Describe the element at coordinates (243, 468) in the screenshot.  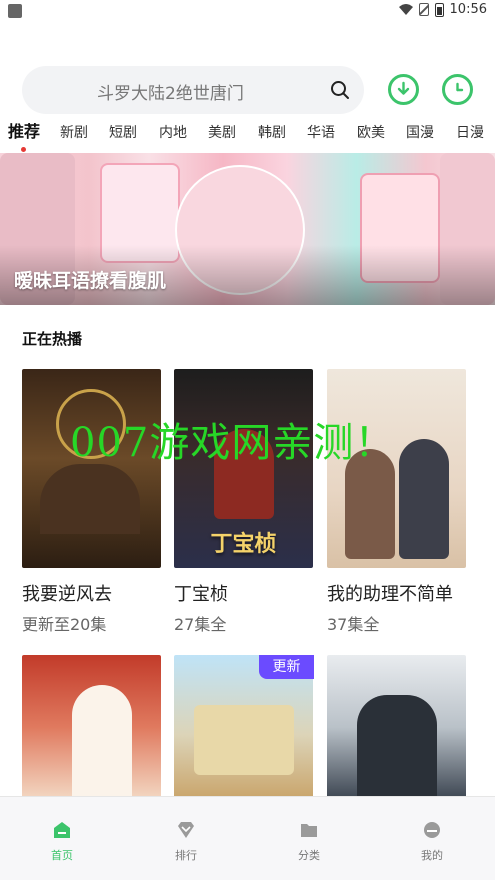
I see `card-poster: 丁宝桢` at that location.